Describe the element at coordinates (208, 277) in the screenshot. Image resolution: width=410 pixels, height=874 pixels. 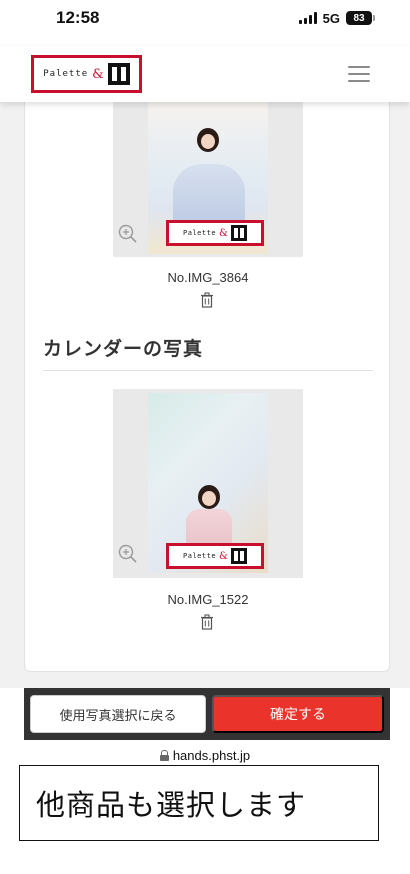
I see `image-number: No.IMG_3864` at that location.